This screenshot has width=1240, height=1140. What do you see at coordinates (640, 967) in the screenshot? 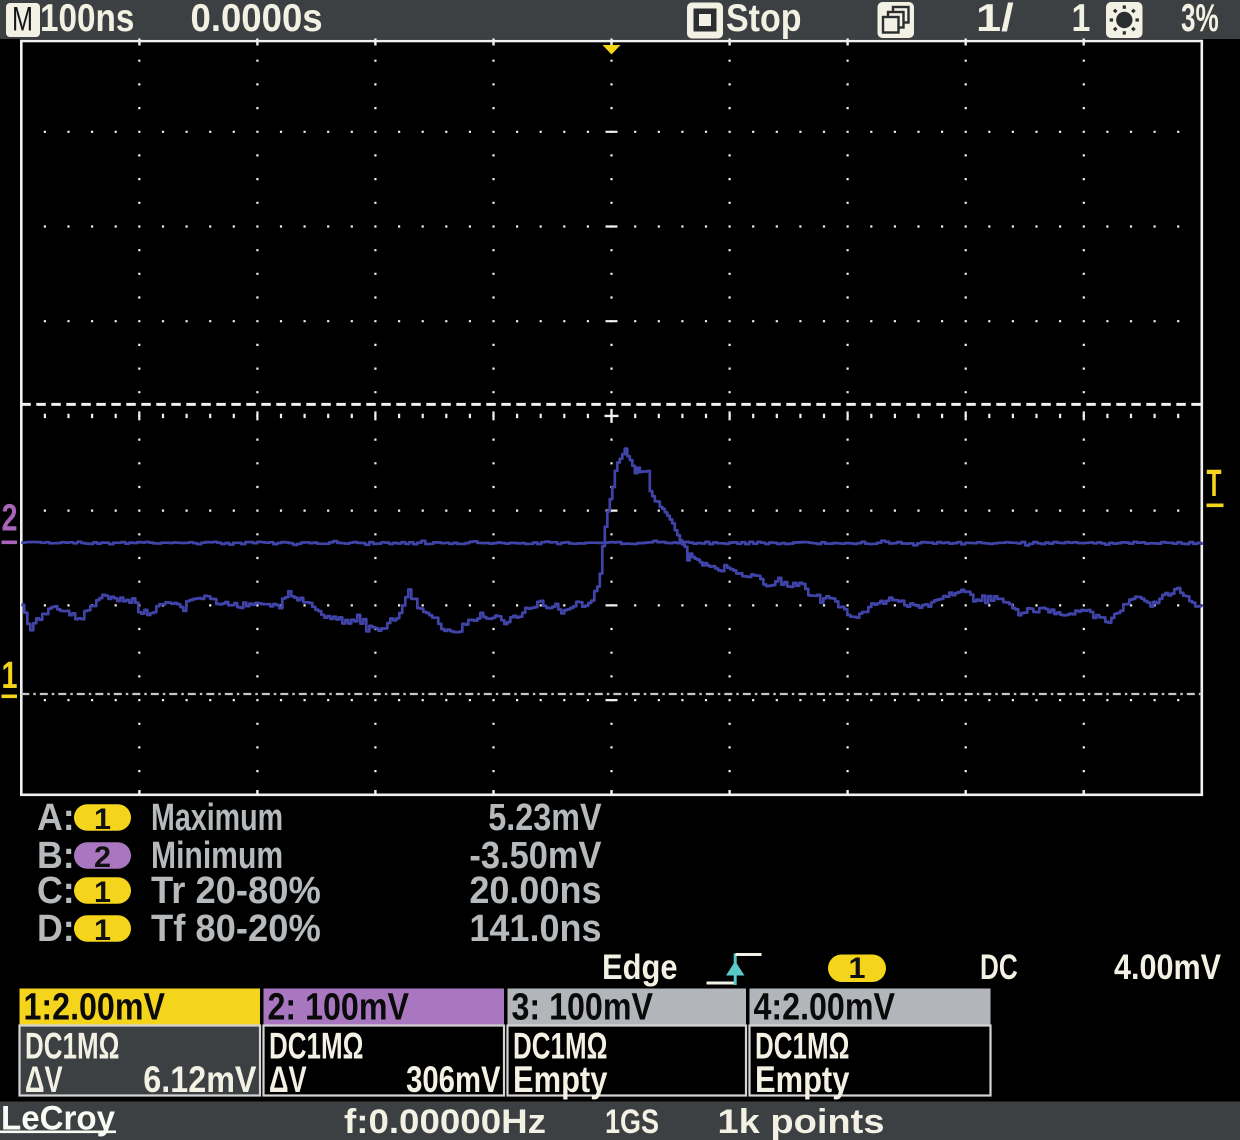
I see `svg-text: Edge` at bounding box center [640, 967].